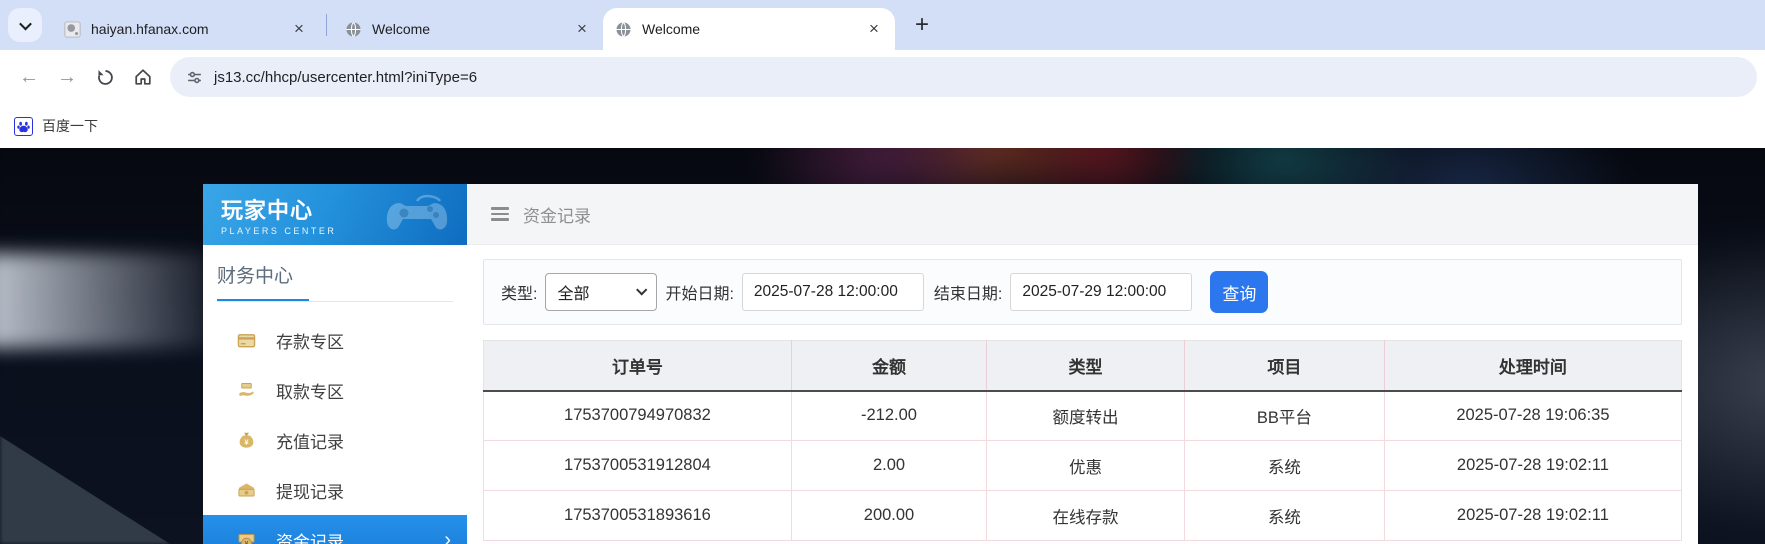  Describe the element at coordinates (749, 29) in the screenshot. I see `tab-welcome-2-active: Welcome ×` at that location.